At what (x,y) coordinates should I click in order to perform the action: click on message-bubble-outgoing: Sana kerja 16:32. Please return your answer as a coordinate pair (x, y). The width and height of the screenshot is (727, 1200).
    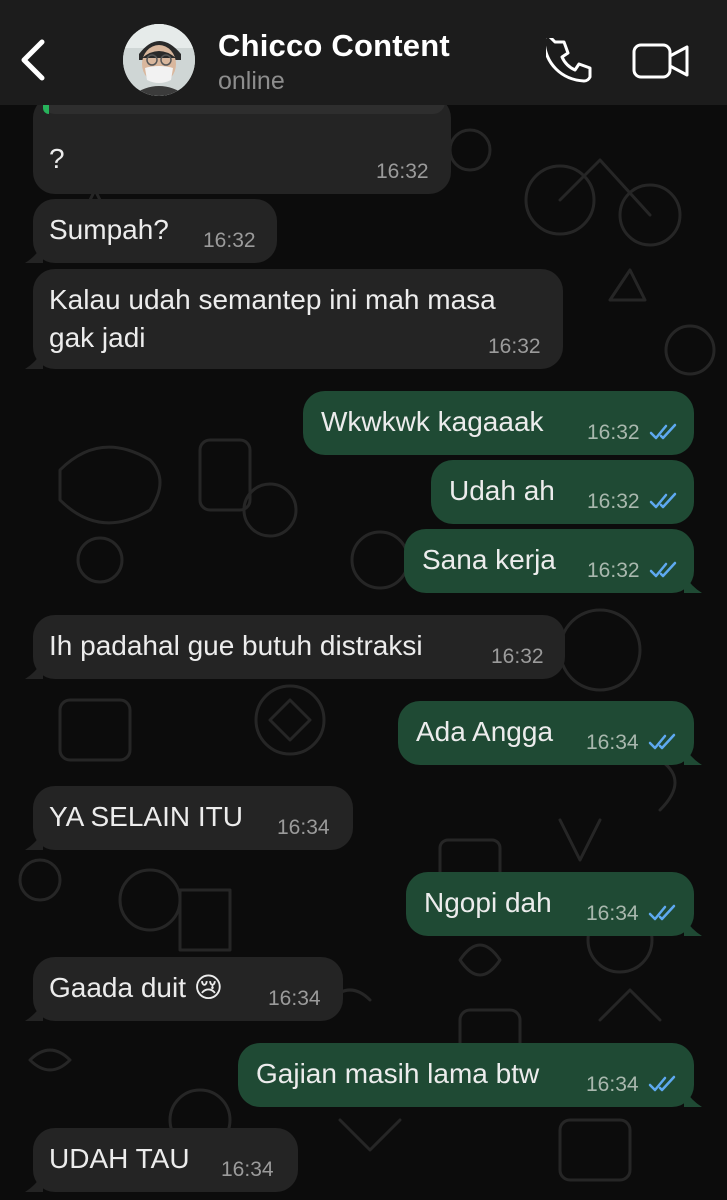
    Looking at the image, I should click on (553, 561).